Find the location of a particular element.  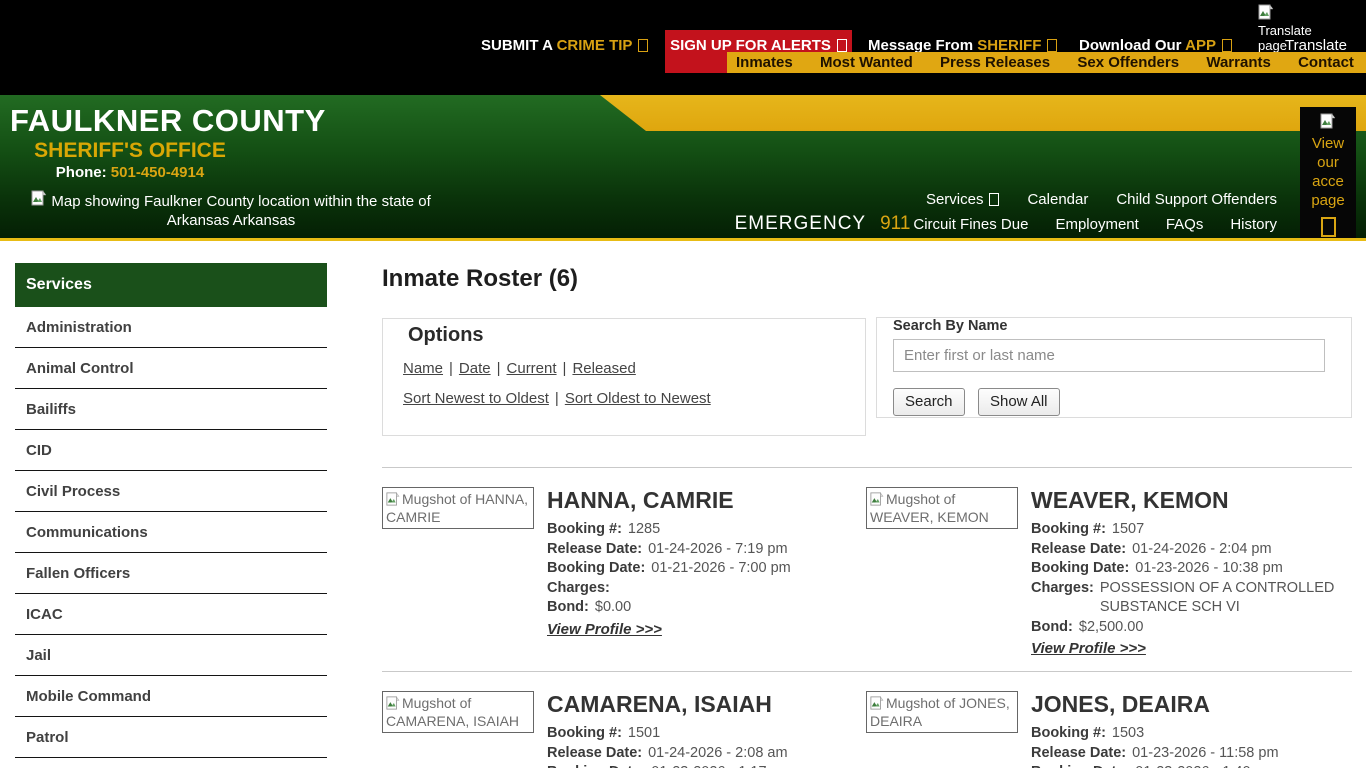

header-nav-employment: Employment is located at coordinates (1096, 224).